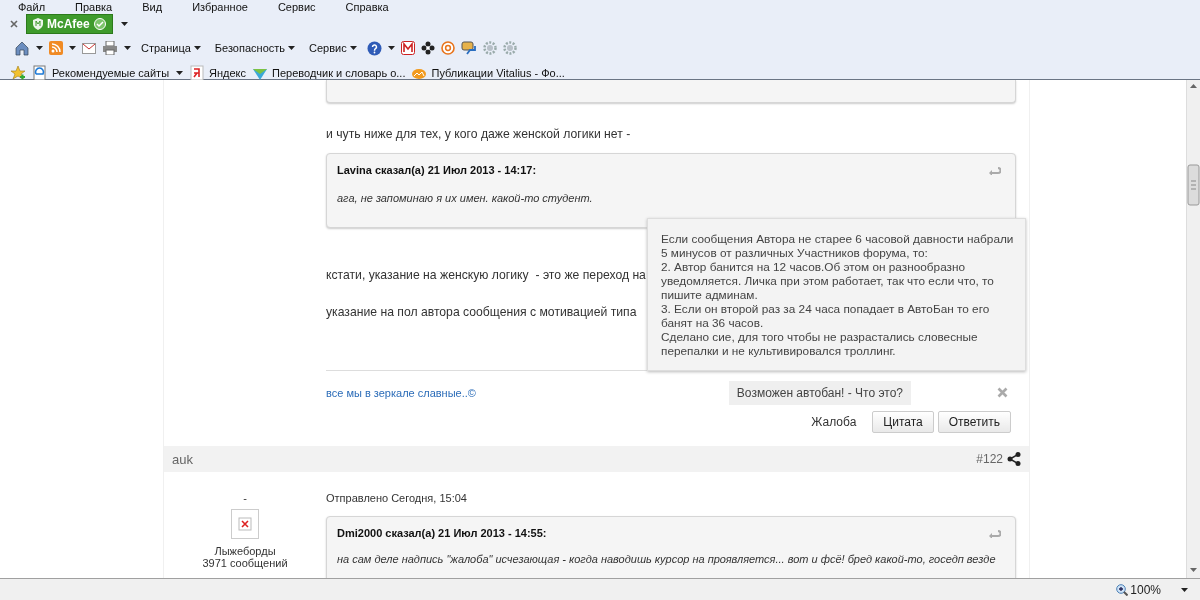 Image resolution: width=1200 pixels, height=600 pixels. I want to click on report-link: Жалоба, so click(834, 422).